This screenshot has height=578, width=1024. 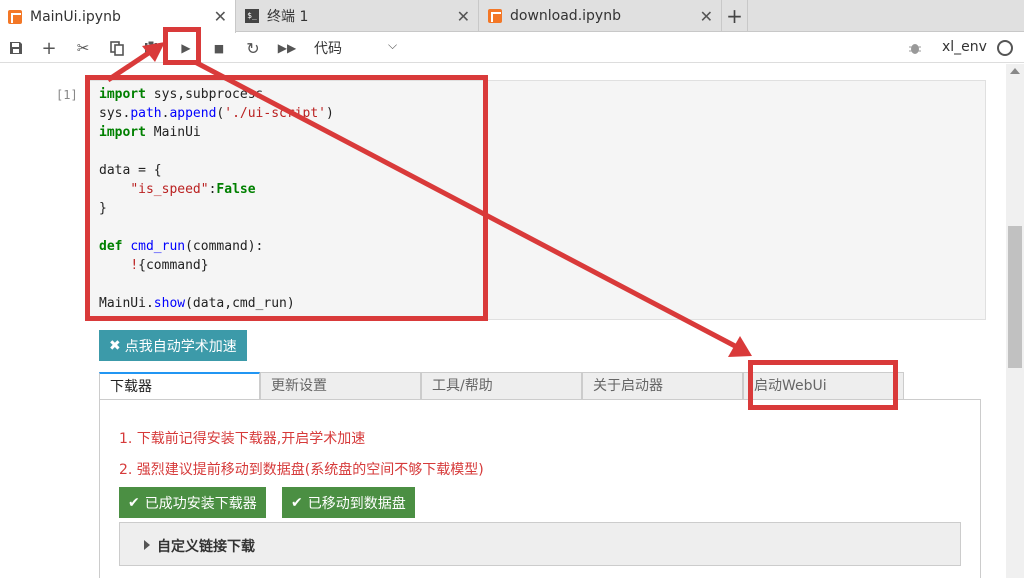 I want to click on restart-kernel-button: ↻, so click(x=253, y=48).